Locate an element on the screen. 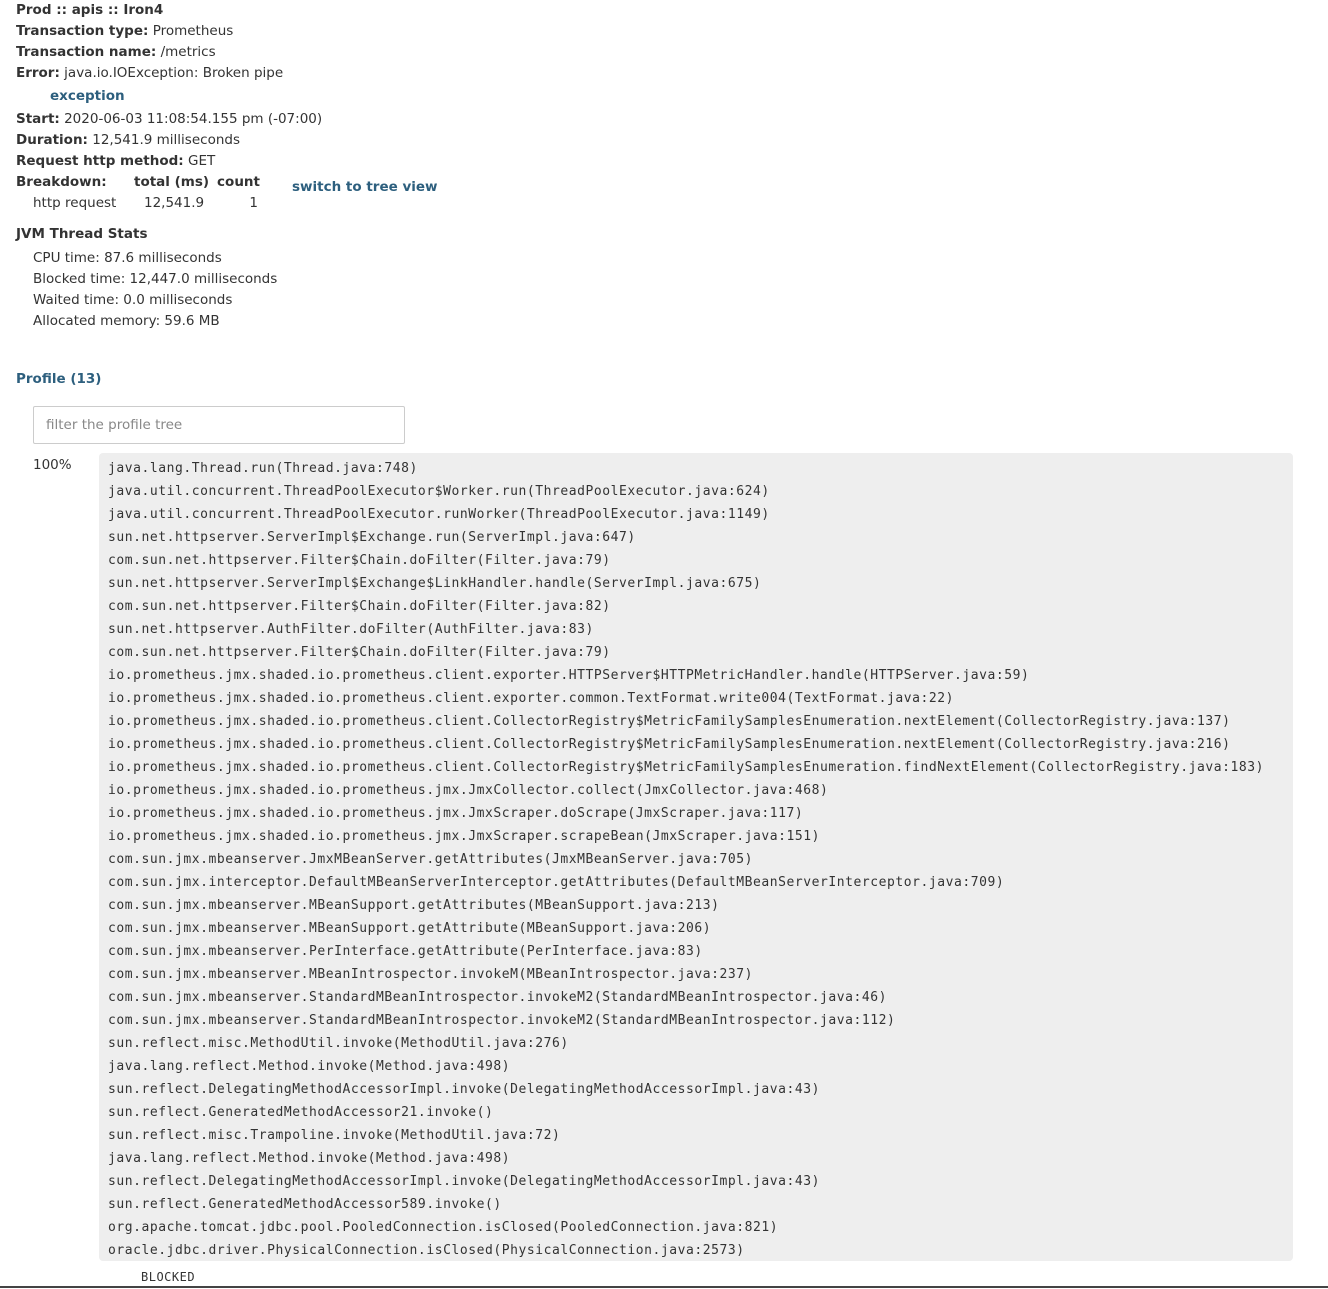 The height and width of the screenshot is (1289, 1328). breakdown-col-count: count is located at coordinates (238, 182).